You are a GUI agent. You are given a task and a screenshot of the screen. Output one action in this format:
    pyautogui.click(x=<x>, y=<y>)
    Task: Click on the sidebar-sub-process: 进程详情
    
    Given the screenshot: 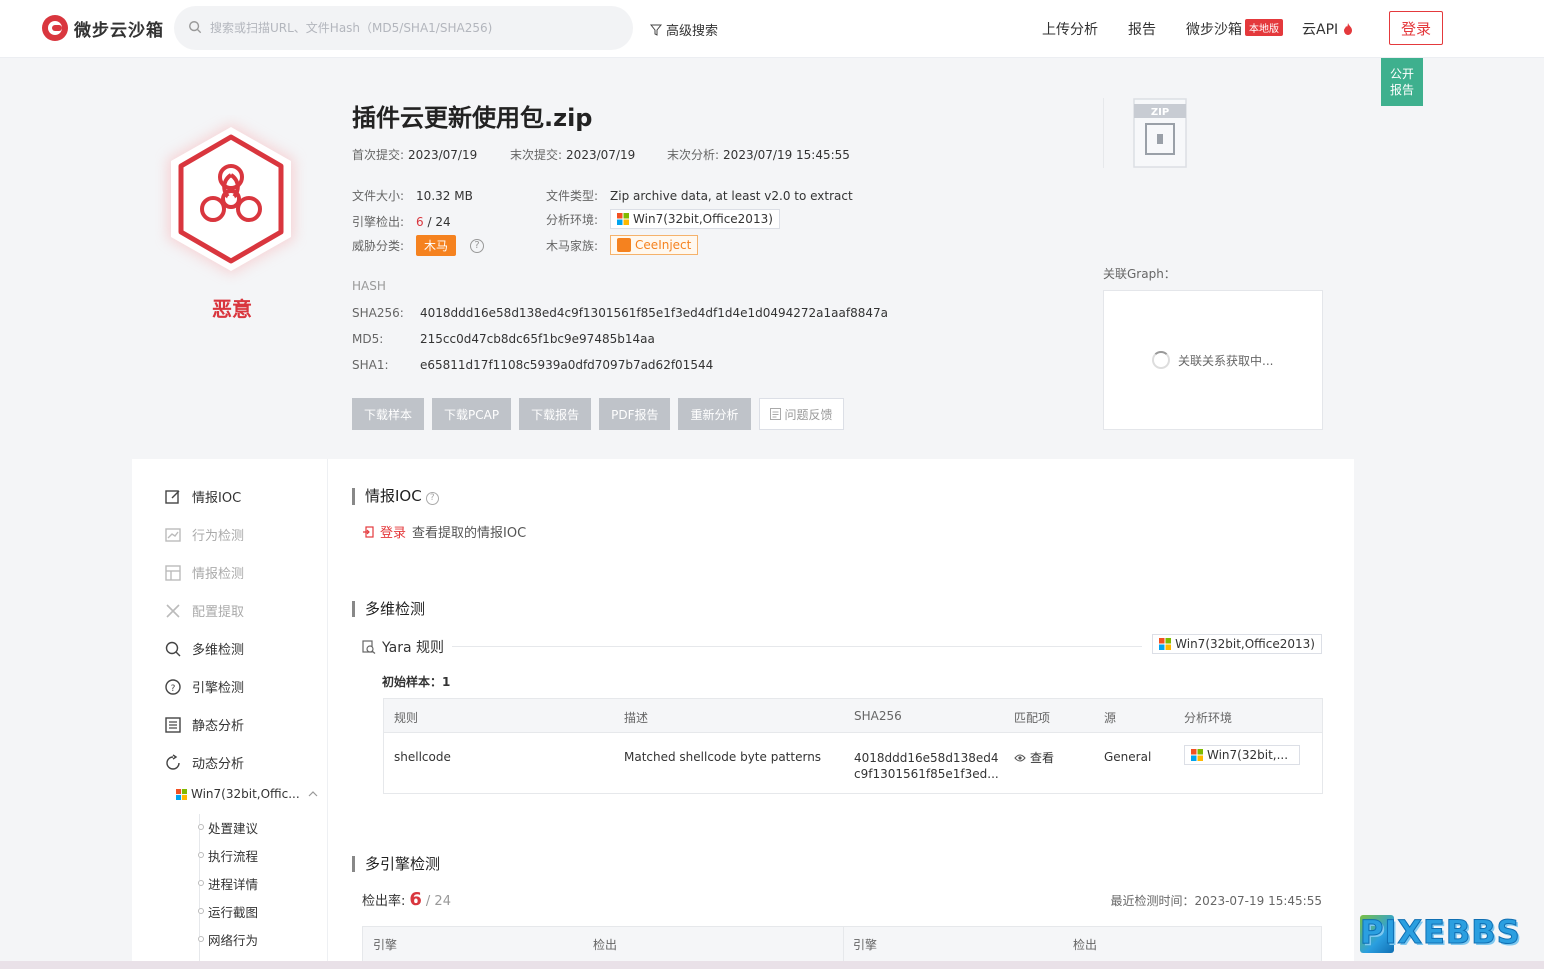 What is the action you would take?
    pyautogui.click(x=227, y=883)
    